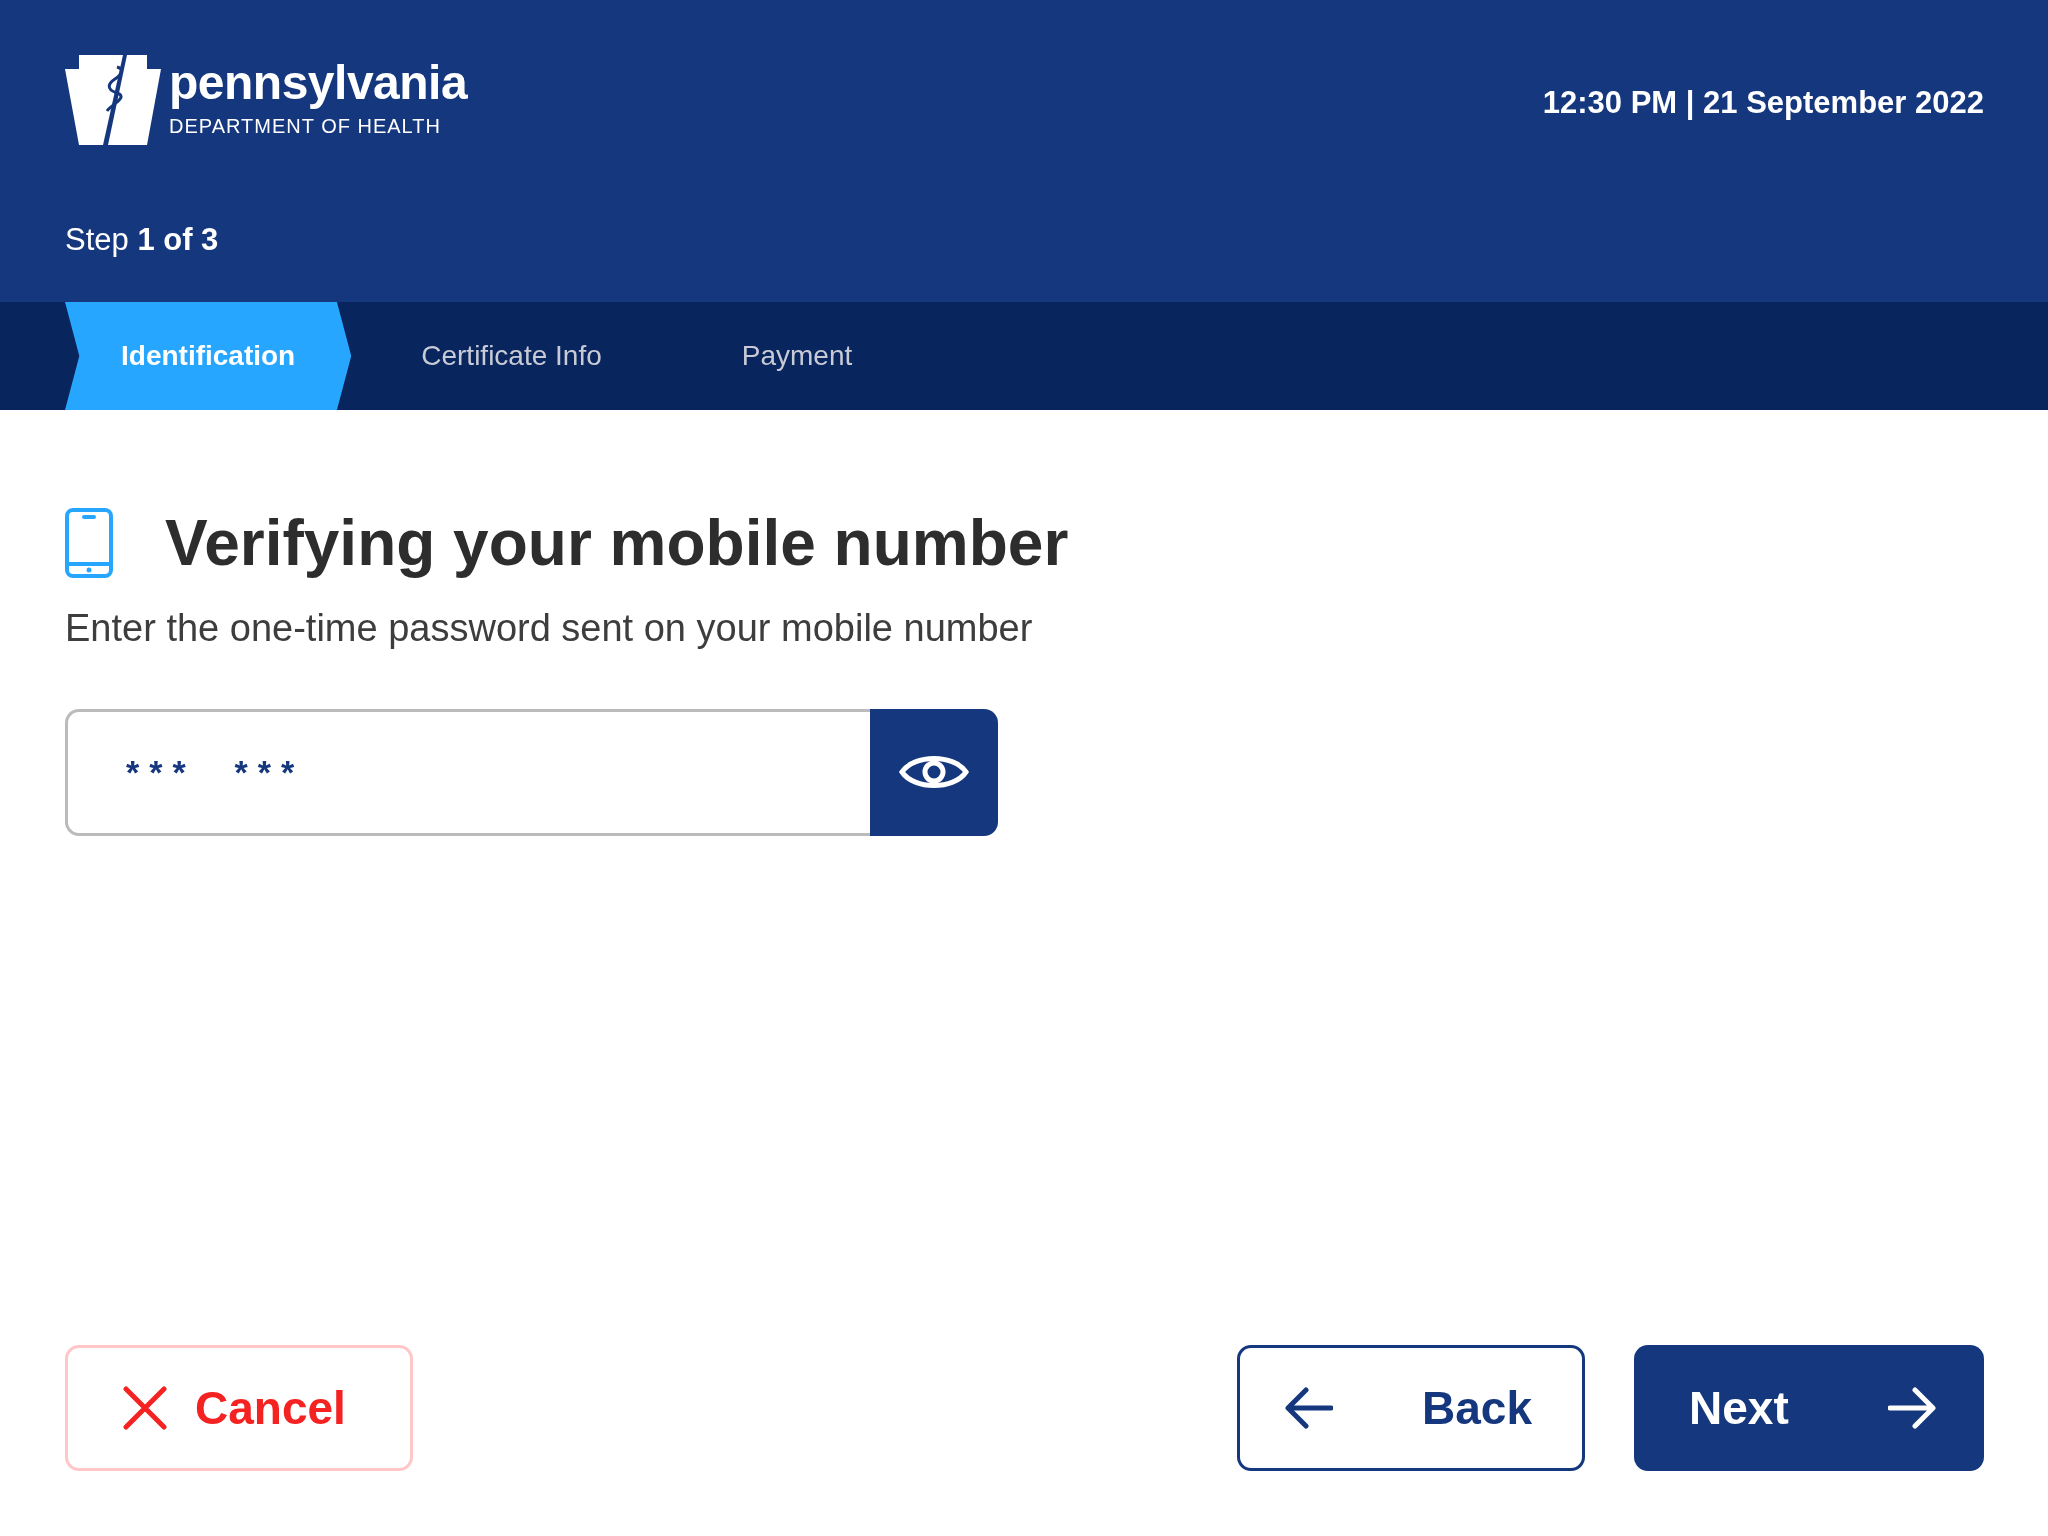 The width and height of the screenshot is (2048, 1536). Describe the element at coordinates (145, 1408) in the screenshot. I see `close-icon` at that location.